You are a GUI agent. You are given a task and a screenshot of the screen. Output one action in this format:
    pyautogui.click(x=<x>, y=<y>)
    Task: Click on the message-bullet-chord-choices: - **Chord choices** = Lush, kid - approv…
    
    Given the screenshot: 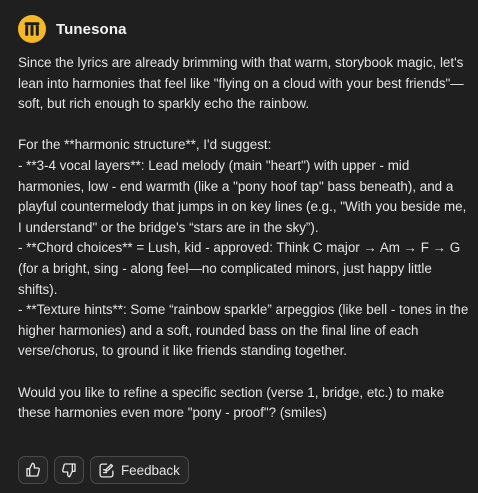 What is the action you would take?
    pyautogui.click(x=239, y=268)
    